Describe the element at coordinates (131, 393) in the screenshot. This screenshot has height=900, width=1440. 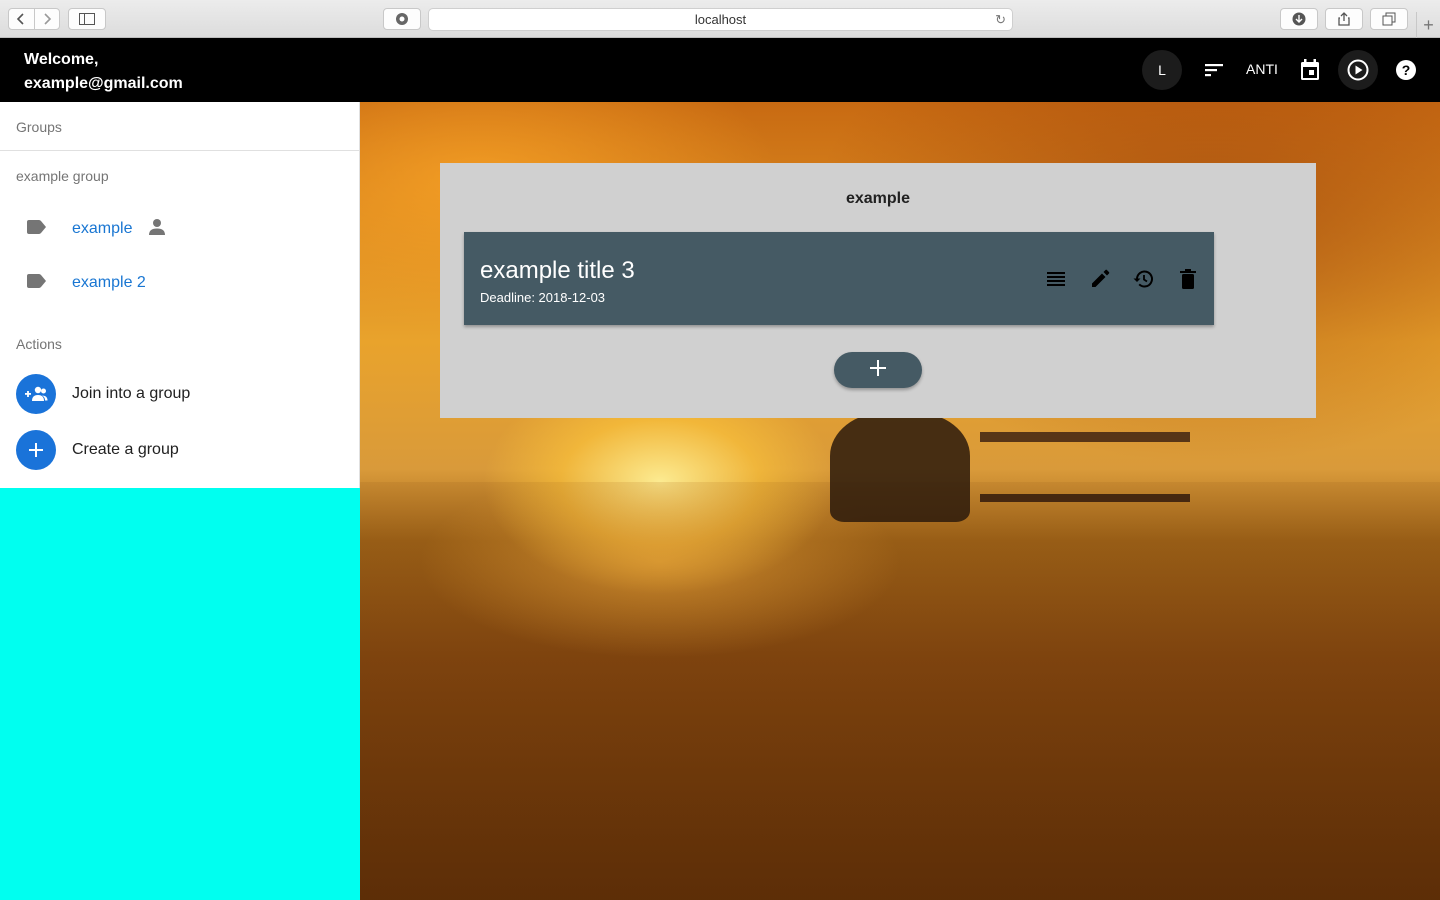
I see `action-label: Join into a group` at that location.